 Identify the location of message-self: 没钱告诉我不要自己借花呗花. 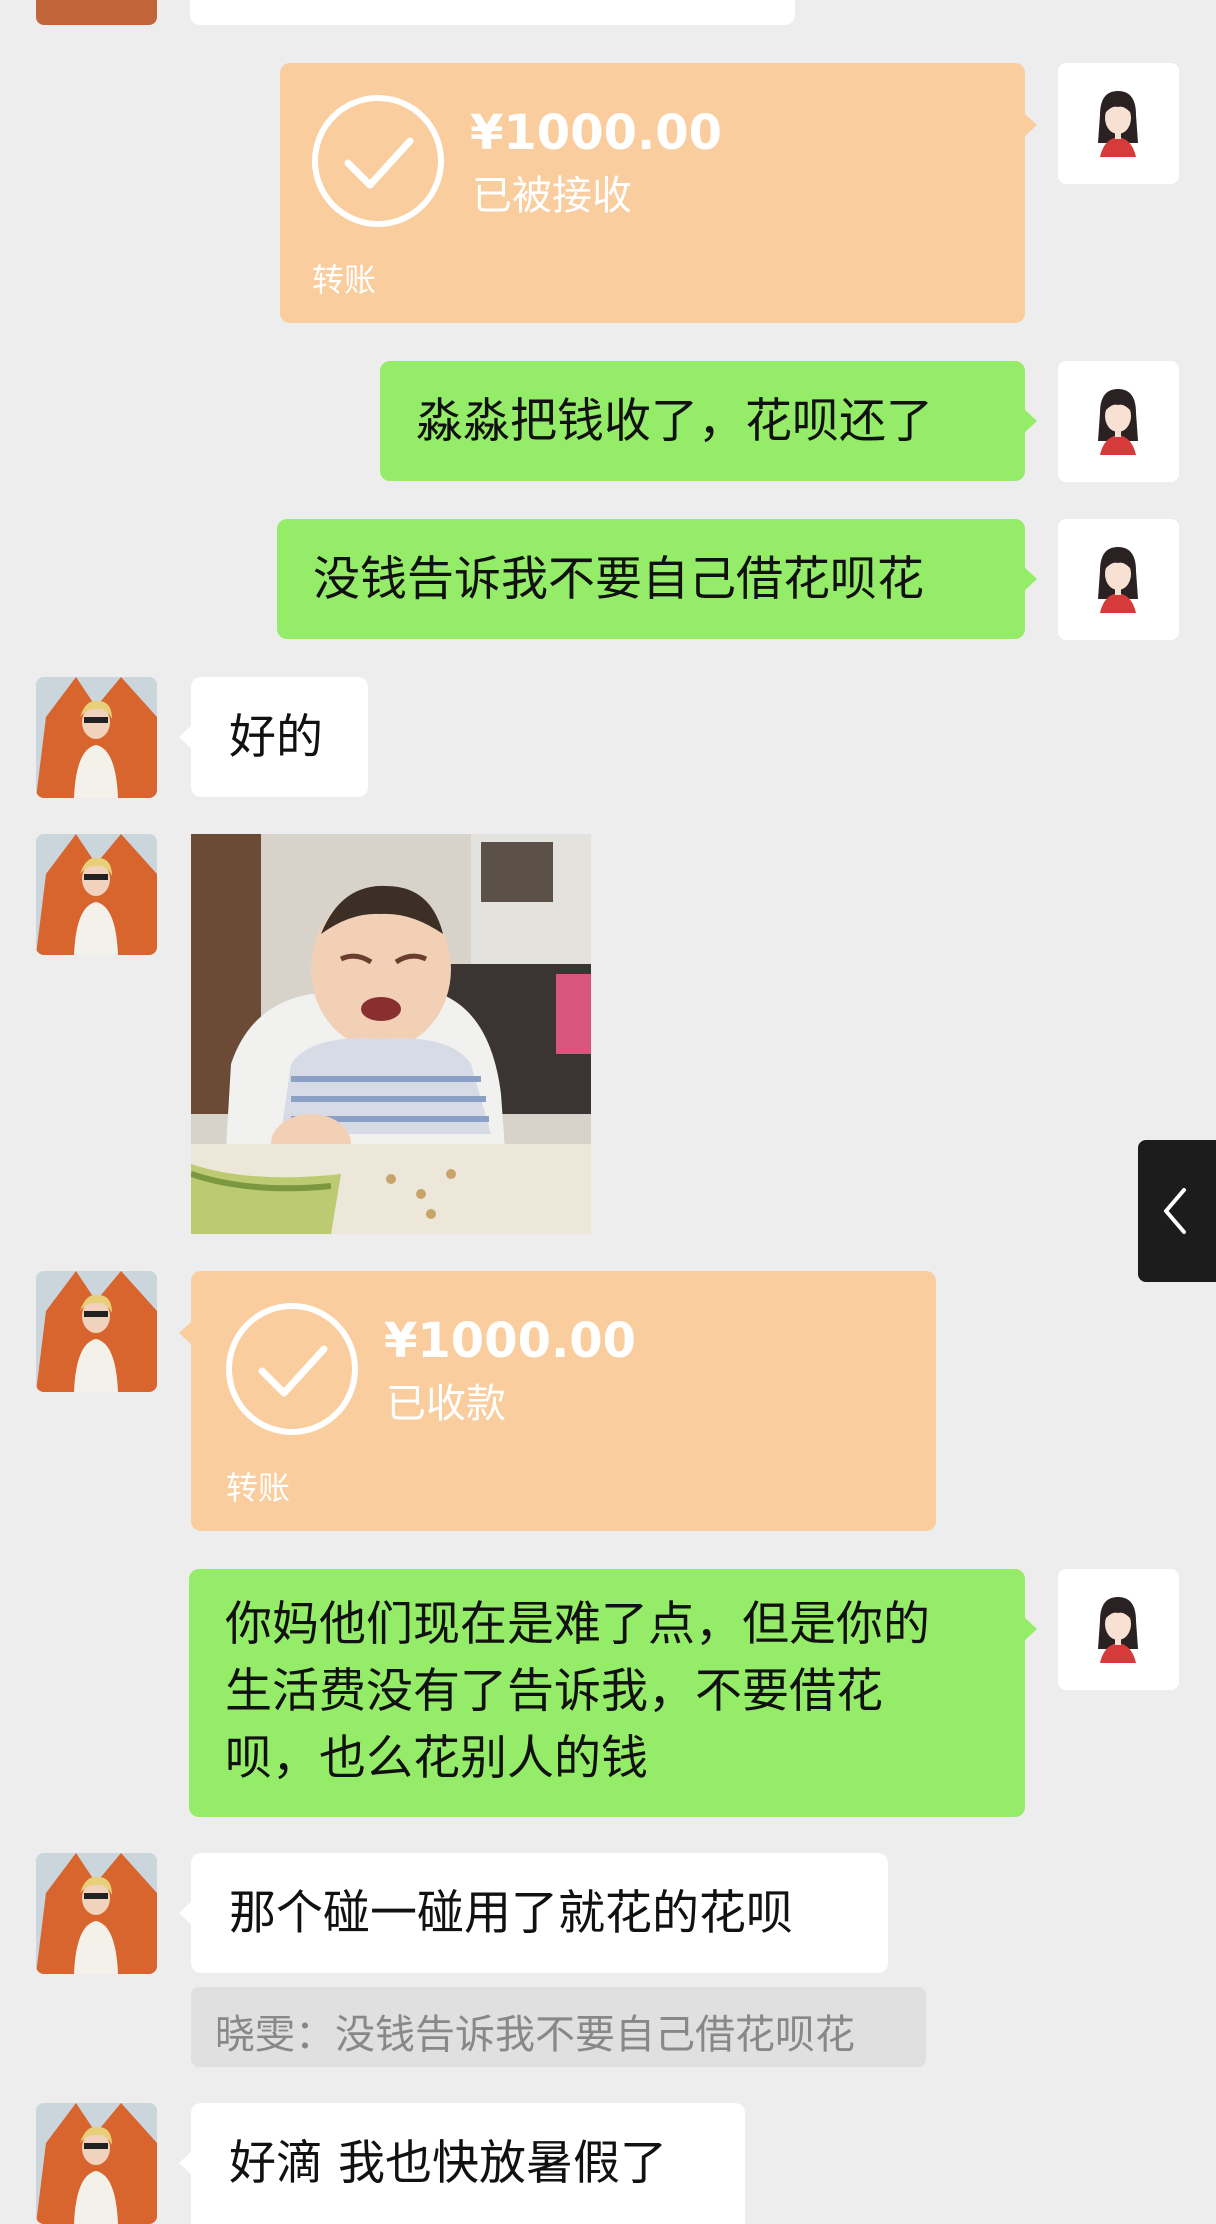
(657, 579).